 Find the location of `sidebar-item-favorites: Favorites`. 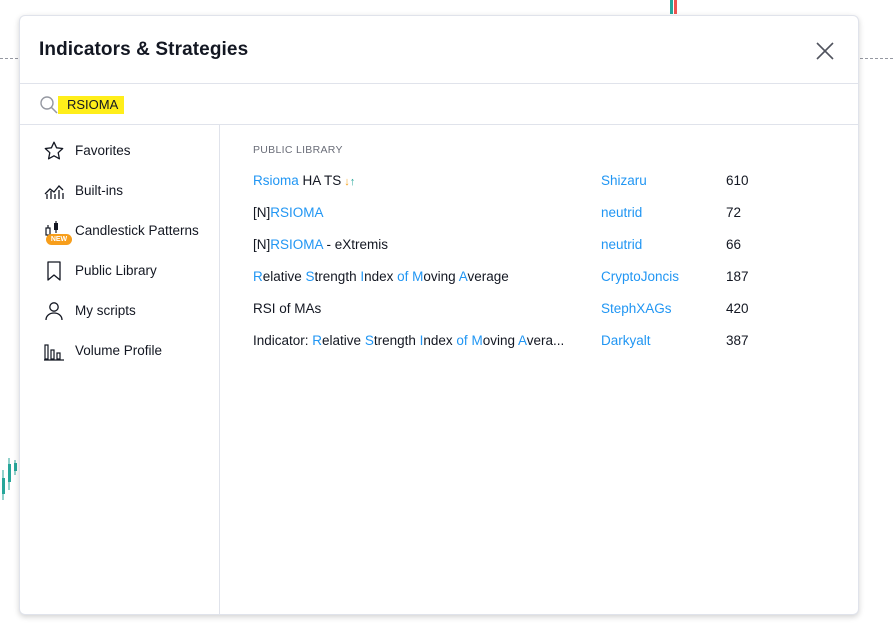

sidebar-item-favorites: Favorites is located at coordinates (120, 151).